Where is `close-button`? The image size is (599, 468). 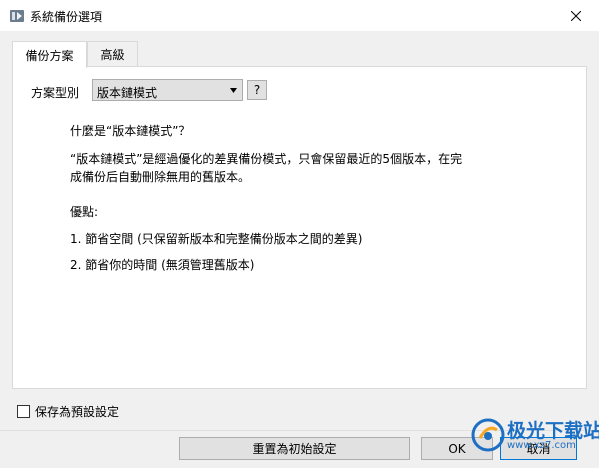 close-button is located at coordinates (576, 15).